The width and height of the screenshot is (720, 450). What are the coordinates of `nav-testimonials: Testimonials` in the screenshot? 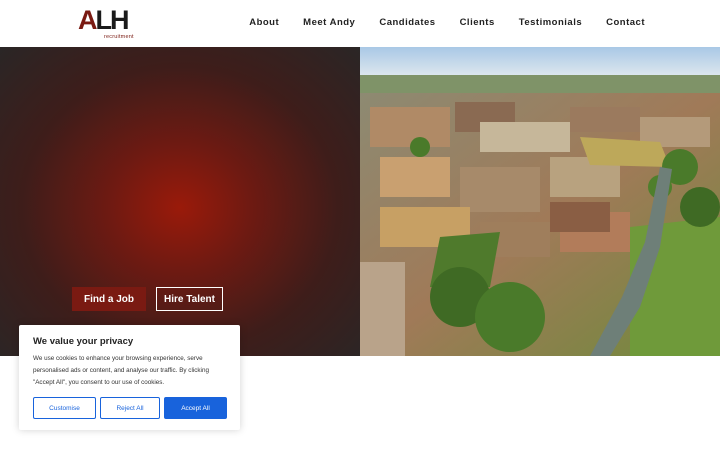 It's located at (550, 22).